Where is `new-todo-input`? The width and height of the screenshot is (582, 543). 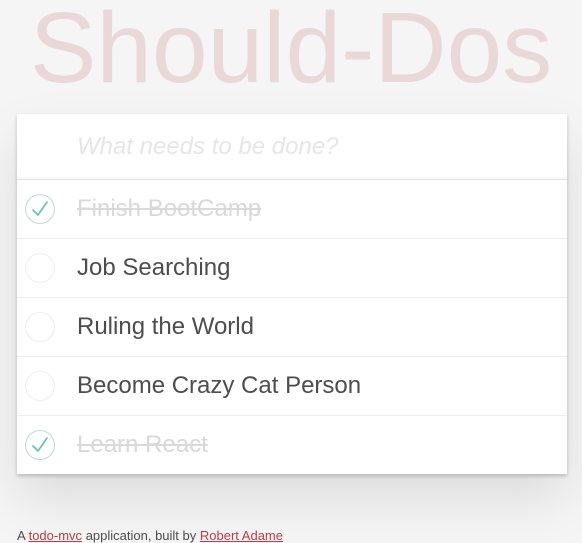 new-todo-input is located at coordinates (292, 146).